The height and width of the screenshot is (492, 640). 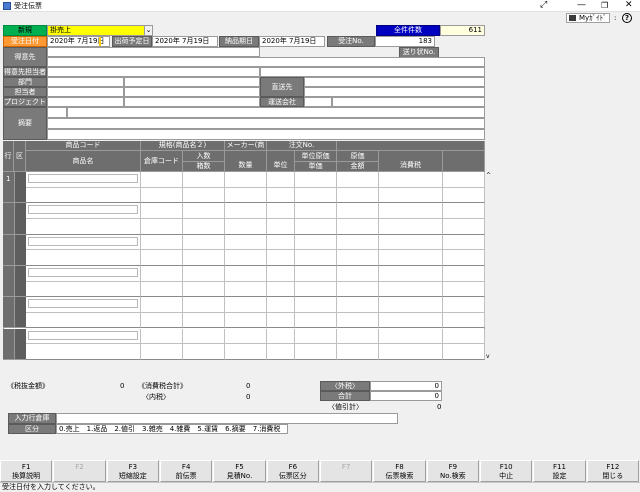 What do you see at coordinates (57, 112) in the screenshot?
I see `summary-code` at bounding box center [57, 112].